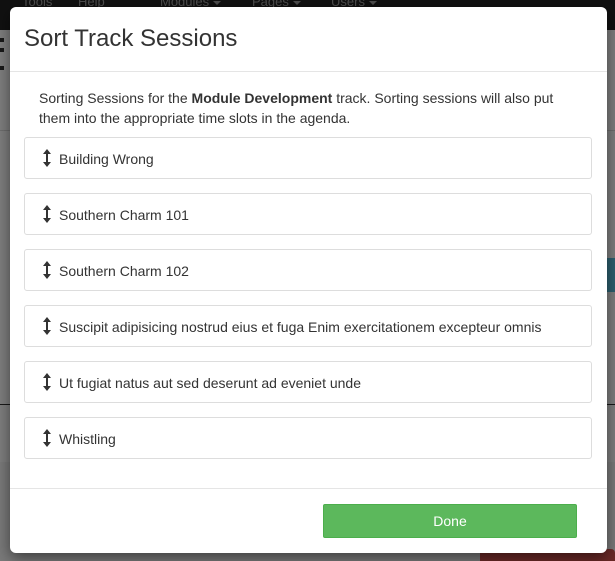 The image size is (615, 561). I want to click on done-button: Done, so click(450, 521).